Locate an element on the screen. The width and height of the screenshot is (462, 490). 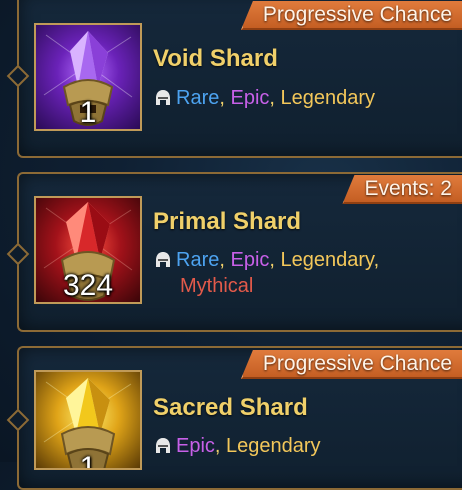
rarity-list: Epic, Legendary is located at coordinates (238, 447).